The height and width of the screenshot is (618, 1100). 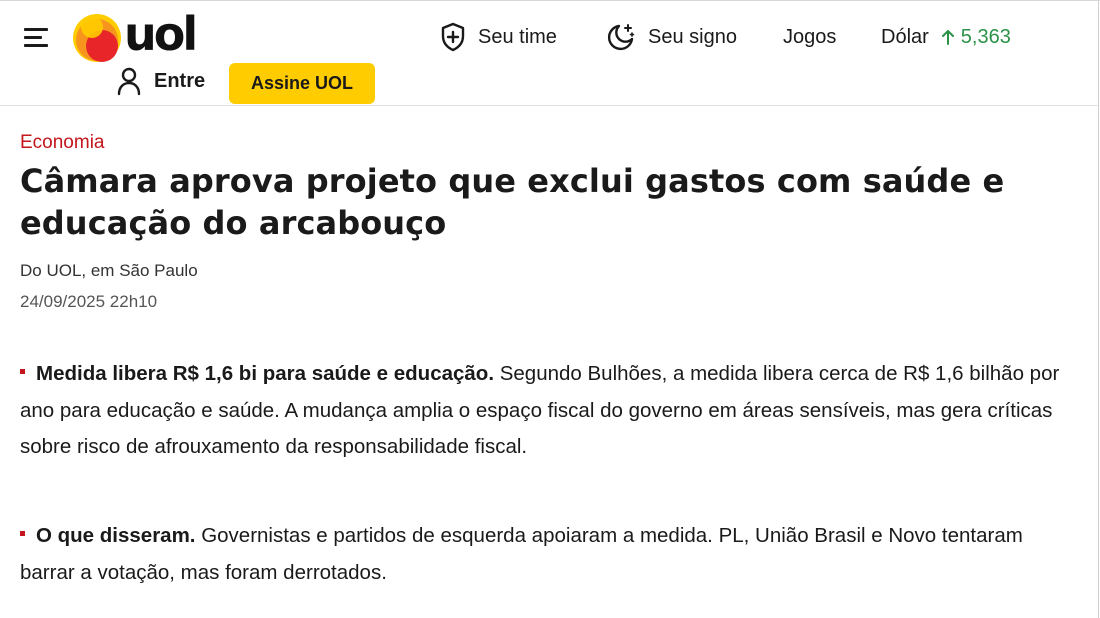 I want to click on user-icon, so click(x=129, y=81).